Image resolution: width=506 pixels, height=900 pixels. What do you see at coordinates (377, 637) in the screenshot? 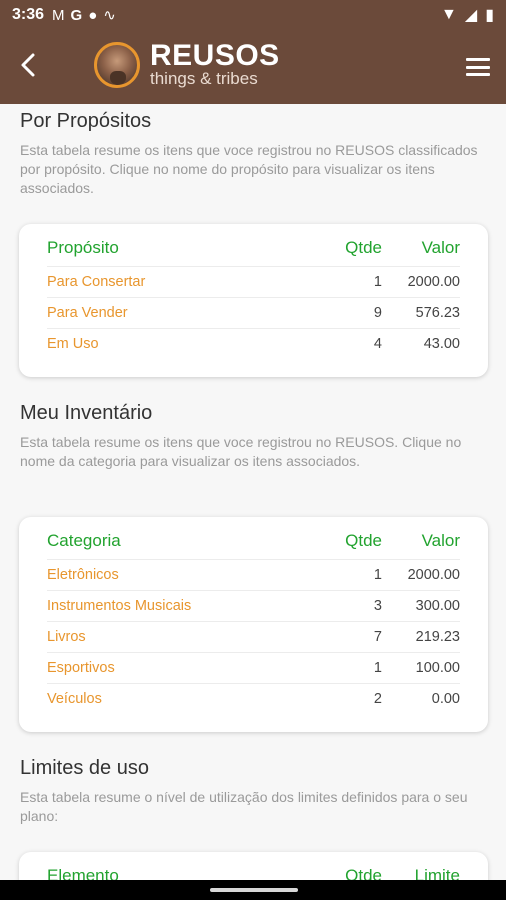
I see `row-qty: 7` at bounding box center [377, 637].